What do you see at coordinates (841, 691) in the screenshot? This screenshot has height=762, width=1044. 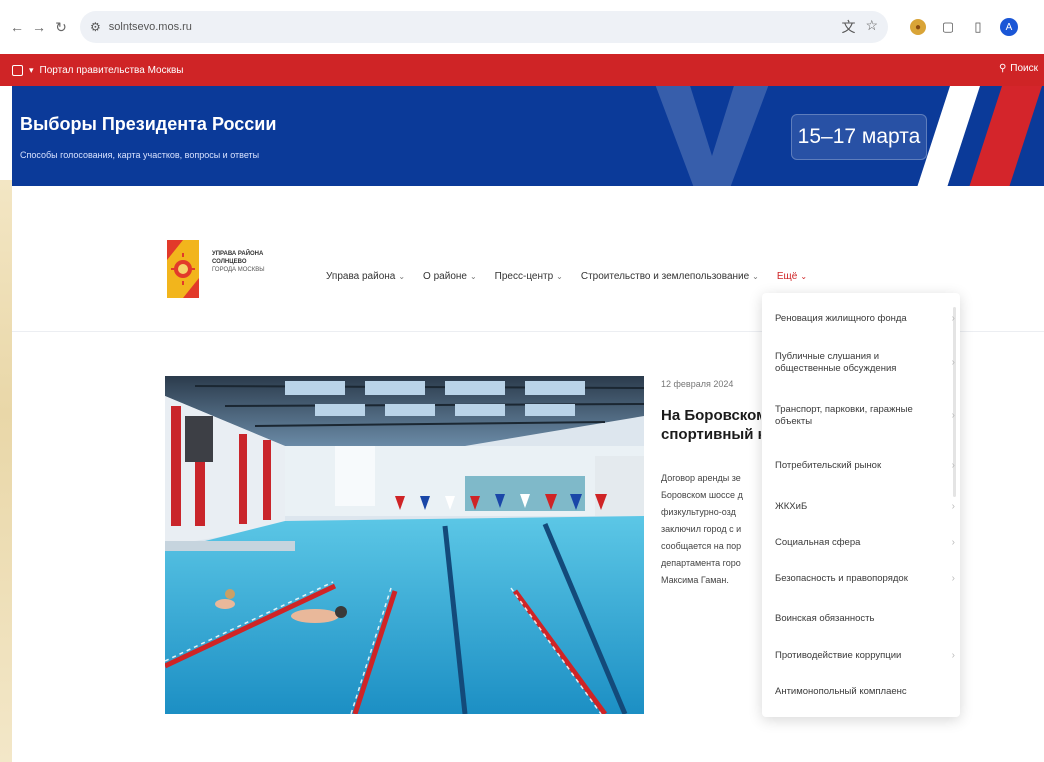 I see `dropdown-item-label: Антимонопольный комплаенс` at bounding box center [841, 691].